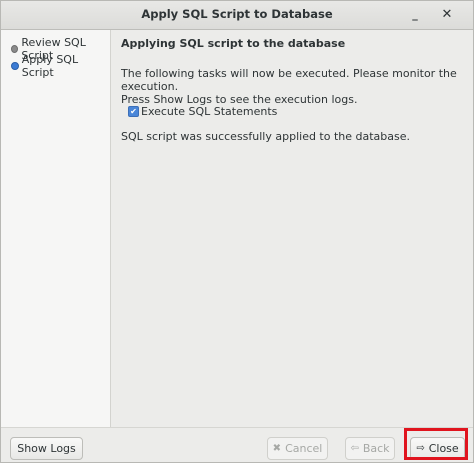 This screenshot has width=474, height=463. I want to click on step-apply-sql-script: Apply SQL Script, so click(60, 66).